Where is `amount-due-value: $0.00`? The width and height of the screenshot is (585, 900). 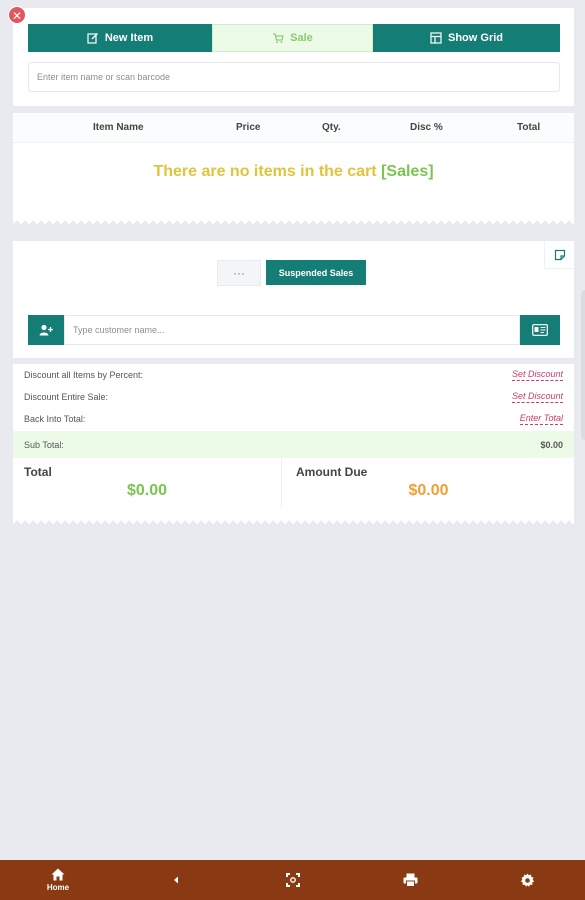
amount-due-value: $0.00 is located at coordinates (428, 490).